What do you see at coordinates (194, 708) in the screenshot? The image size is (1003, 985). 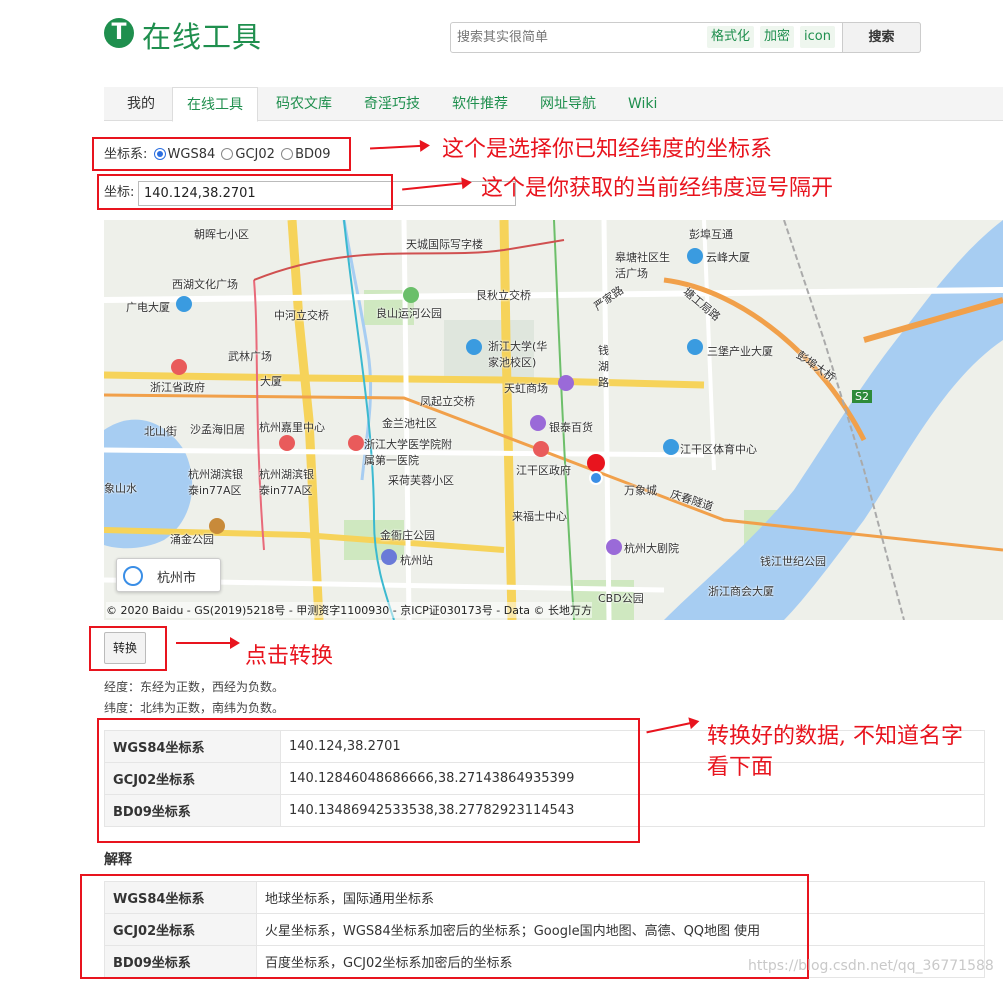 I see `latitude-hint: 纬度：北纬为正数，南纬为负数。` at bounding box center [194, 708].